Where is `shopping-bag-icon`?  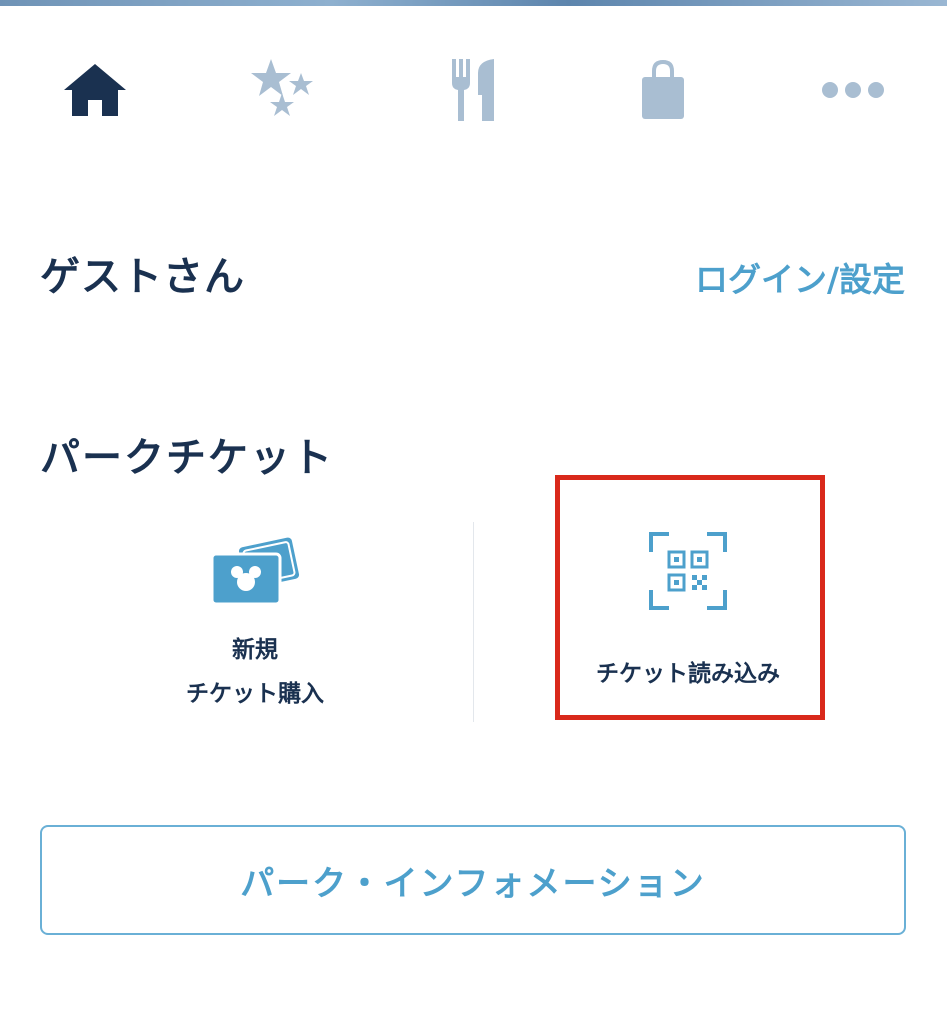
shopping-bag-icon is located at coordinates (663, 89).